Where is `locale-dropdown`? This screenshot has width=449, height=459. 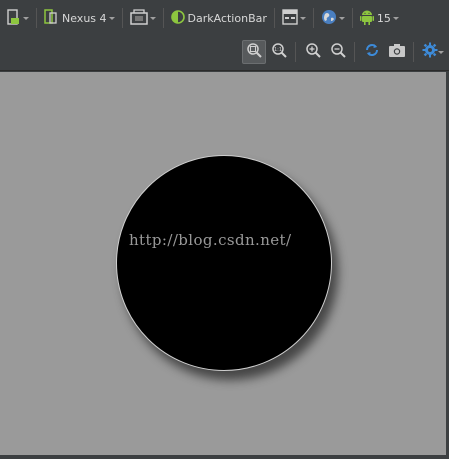 locale-dropdown is located at coordinates (333, 18).